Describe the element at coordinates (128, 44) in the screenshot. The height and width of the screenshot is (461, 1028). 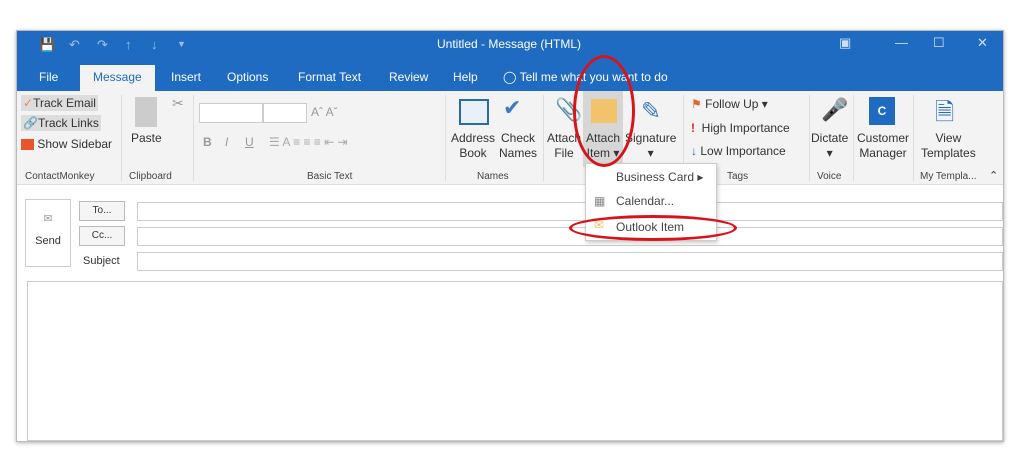
I see `up-icon: ↑` at that location.